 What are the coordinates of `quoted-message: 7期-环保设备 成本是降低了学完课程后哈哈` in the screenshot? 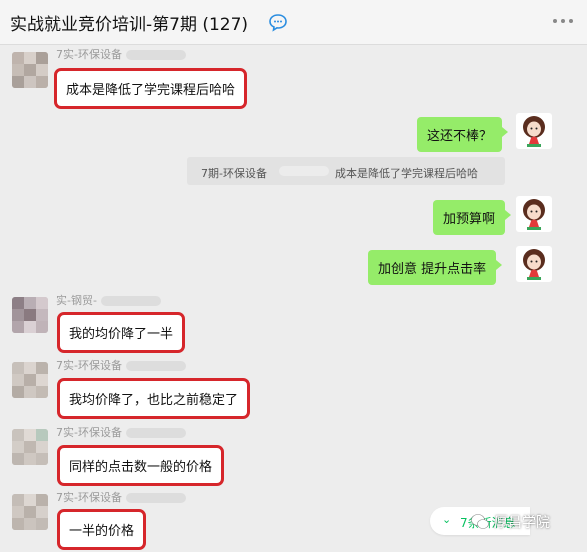 It's located at (346, 171).